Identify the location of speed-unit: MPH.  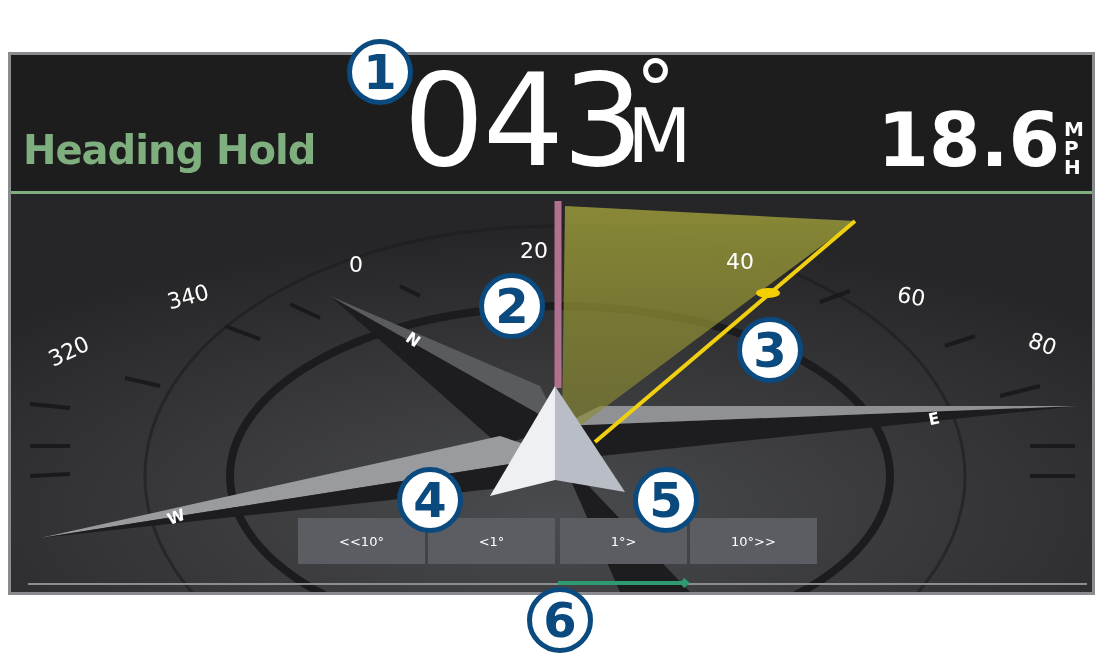
(1072, 150).